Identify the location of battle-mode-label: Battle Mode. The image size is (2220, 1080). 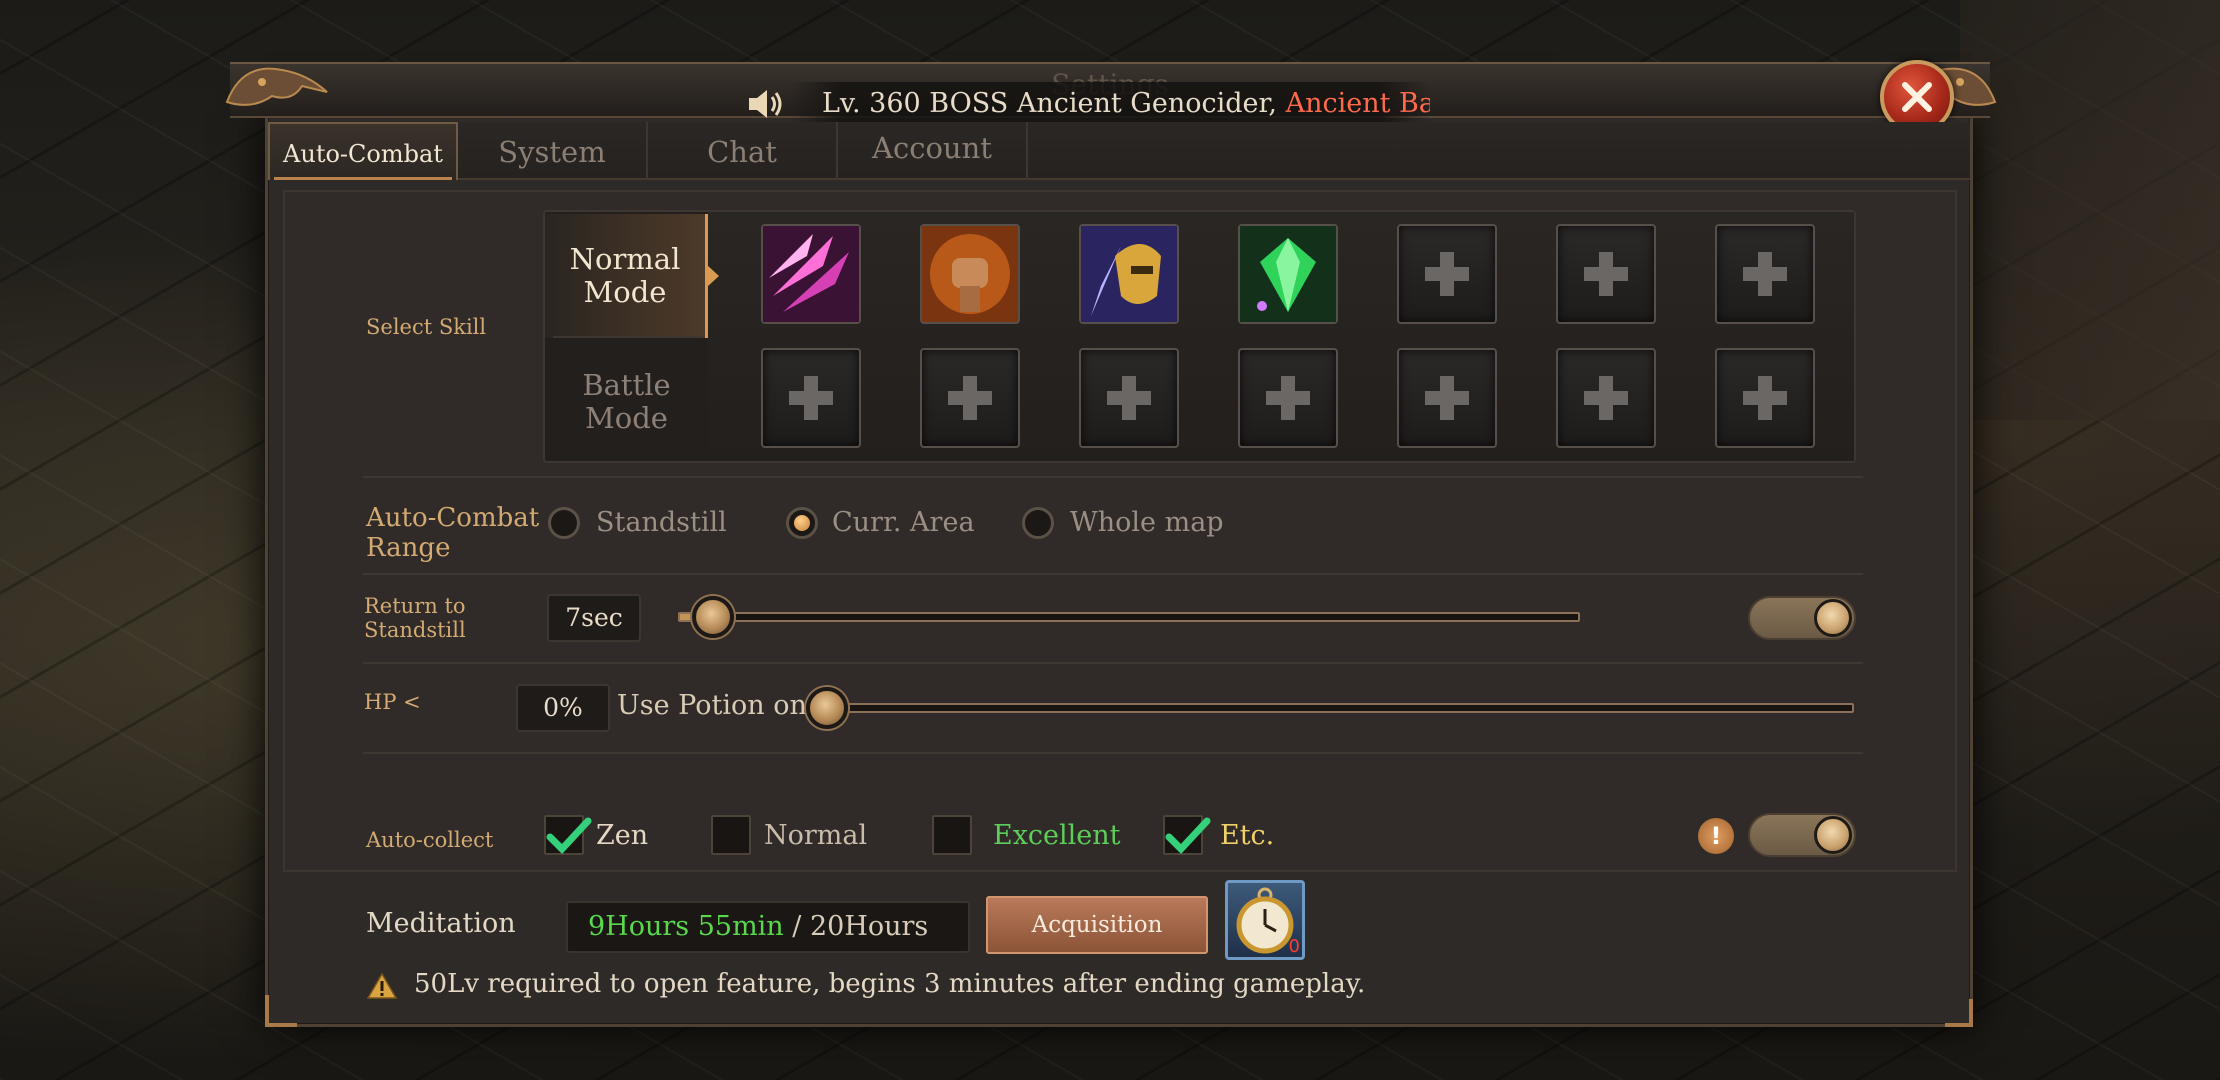
(626, 401).